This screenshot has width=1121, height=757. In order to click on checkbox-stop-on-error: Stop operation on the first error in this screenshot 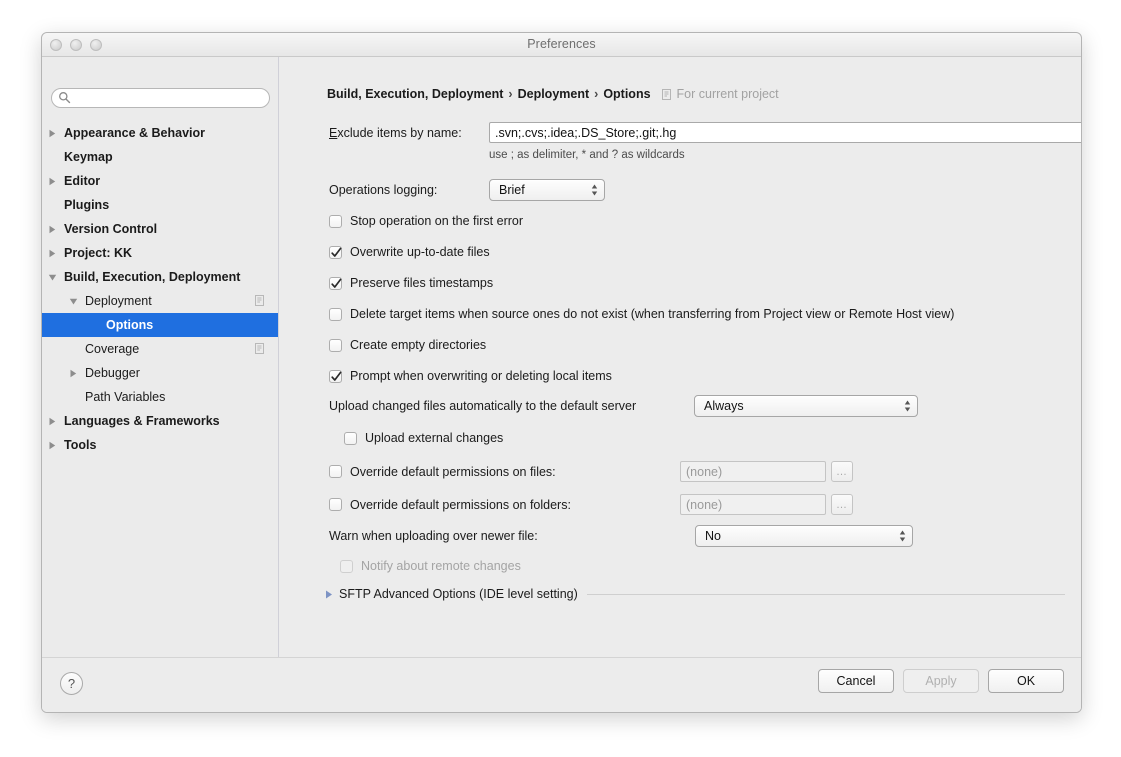, I will do `click(426, 221)`.